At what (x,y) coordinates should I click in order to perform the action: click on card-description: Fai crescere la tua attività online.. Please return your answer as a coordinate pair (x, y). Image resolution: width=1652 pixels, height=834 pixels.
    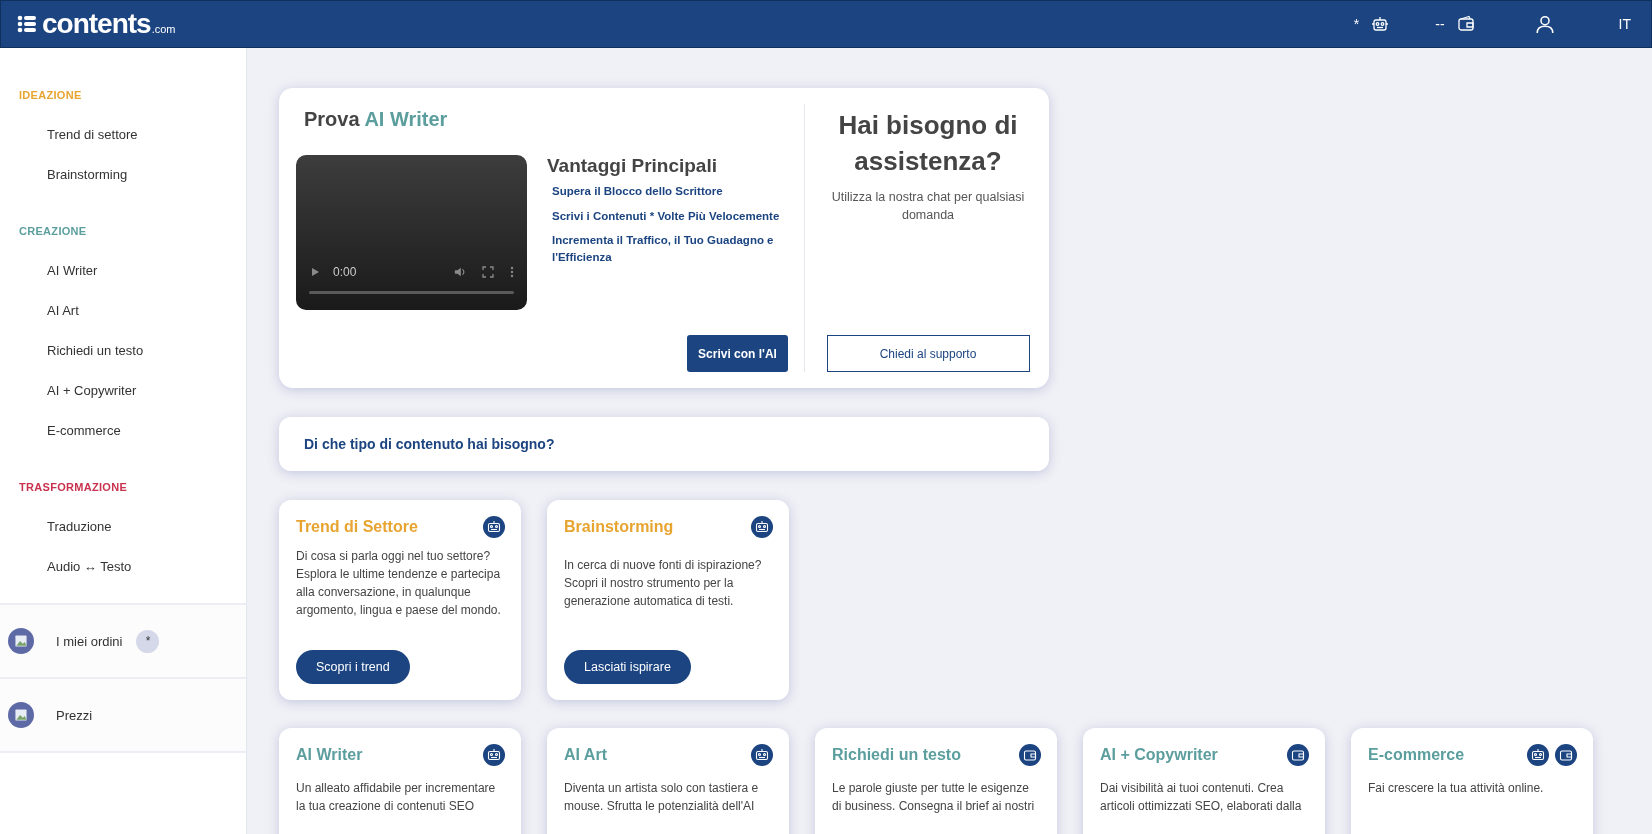
    Looking at the image, I should click on (1456, 788).